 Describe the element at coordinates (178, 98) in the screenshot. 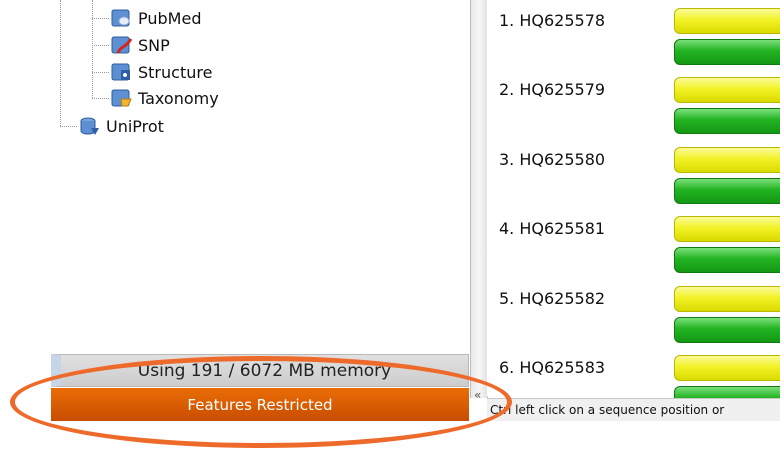

I see `tree-item-label: Taxonomy` at that location.